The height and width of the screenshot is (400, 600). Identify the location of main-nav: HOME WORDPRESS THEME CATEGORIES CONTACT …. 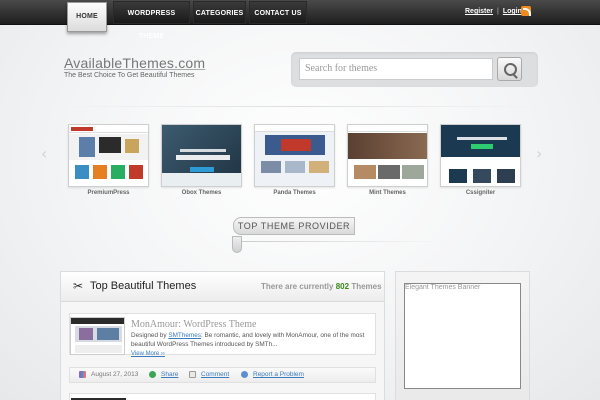
(188, 20).